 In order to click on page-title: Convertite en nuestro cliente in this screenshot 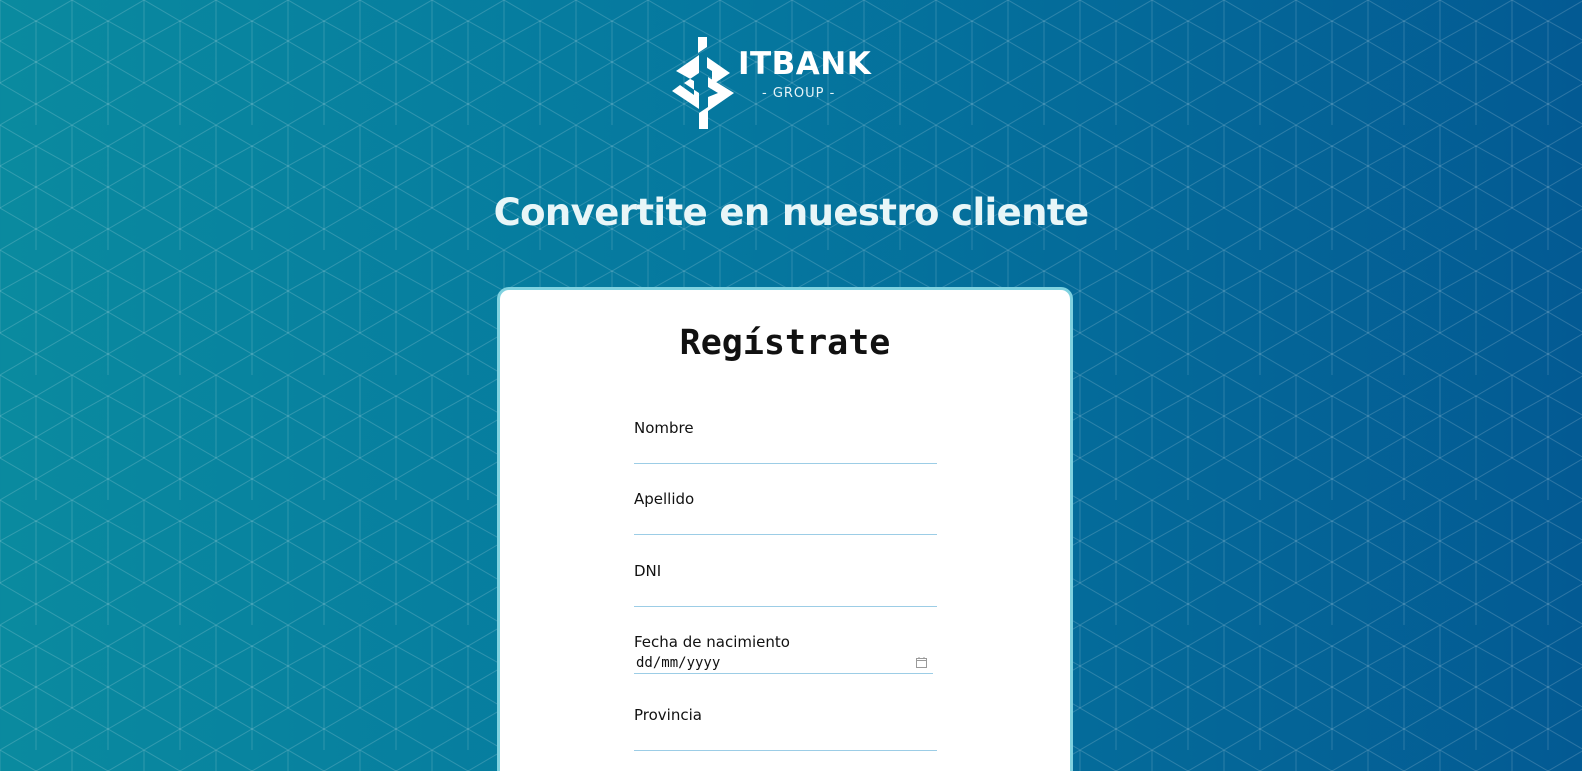, I will do `click(791, 212)`.